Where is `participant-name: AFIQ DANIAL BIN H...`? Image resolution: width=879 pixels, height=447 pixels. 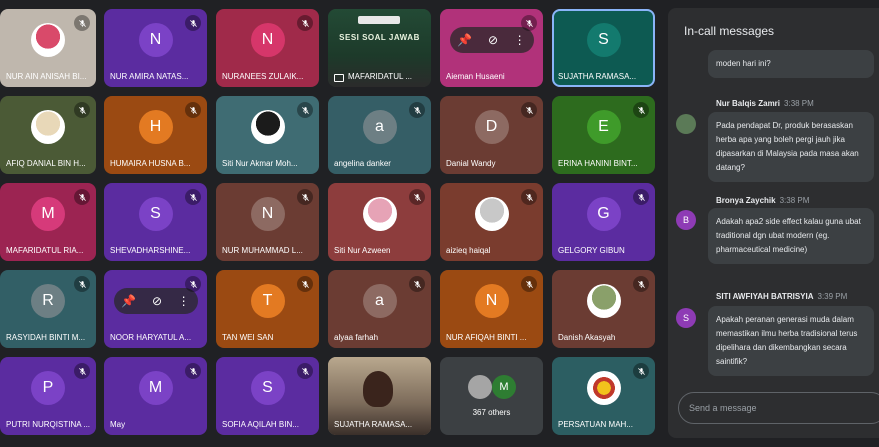
participant-name: AFIQ DANIAL BIN H... is located at coordinates (46, 163).